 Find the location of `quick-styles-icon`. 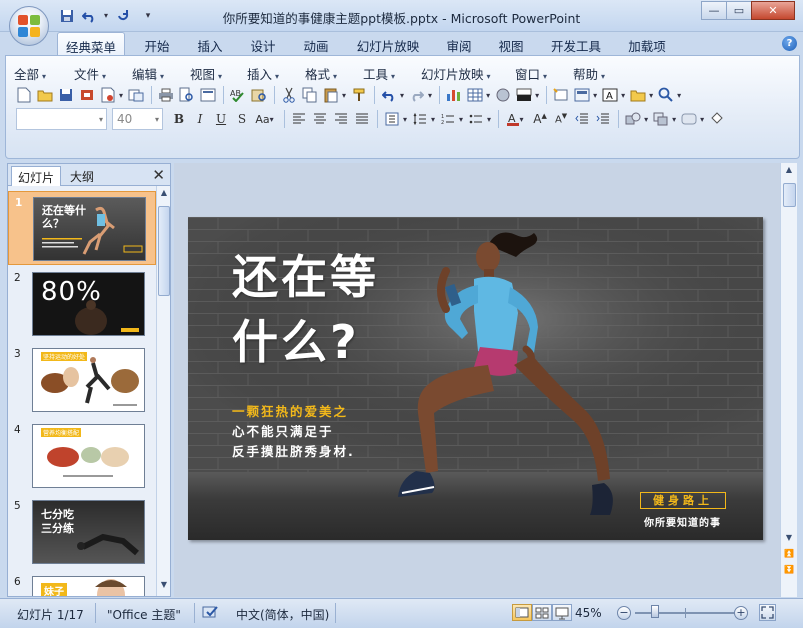

quick-styles-icon is located at coordinates (689, 119).